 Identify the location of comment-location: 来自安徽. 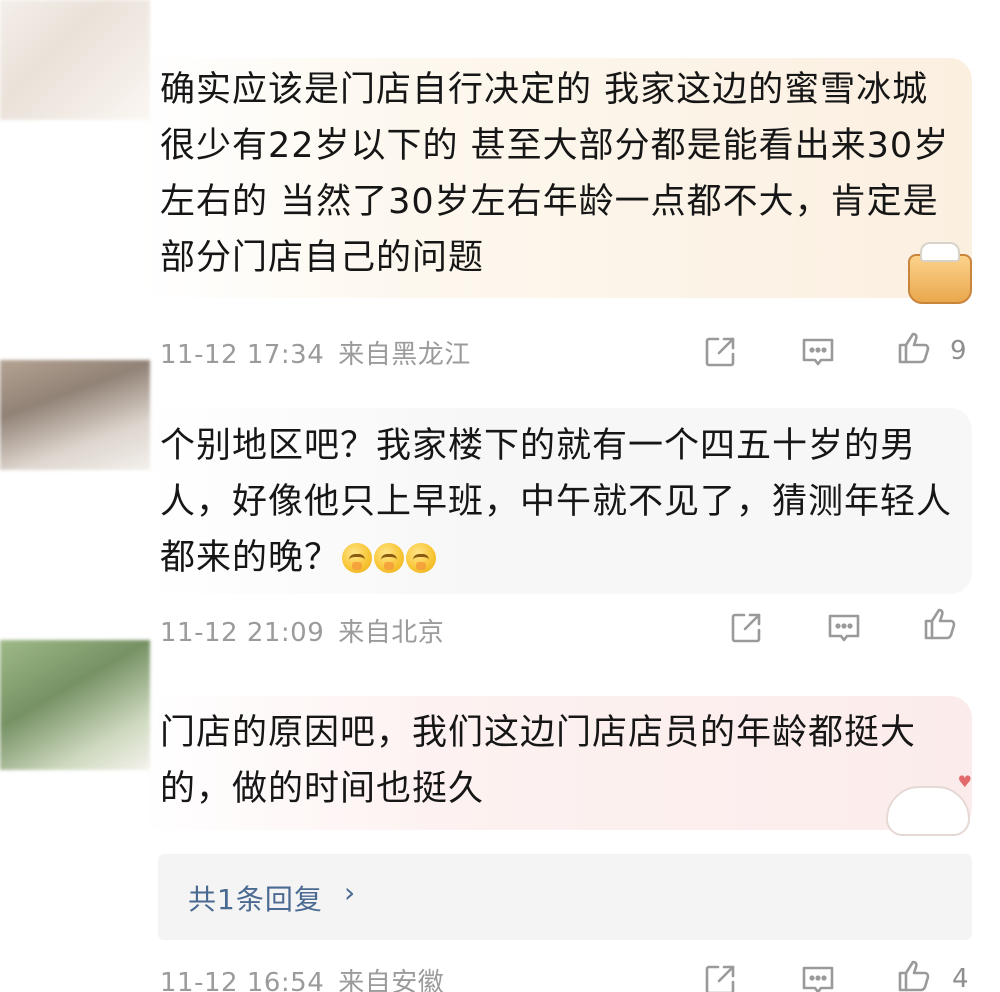
(391, 980).